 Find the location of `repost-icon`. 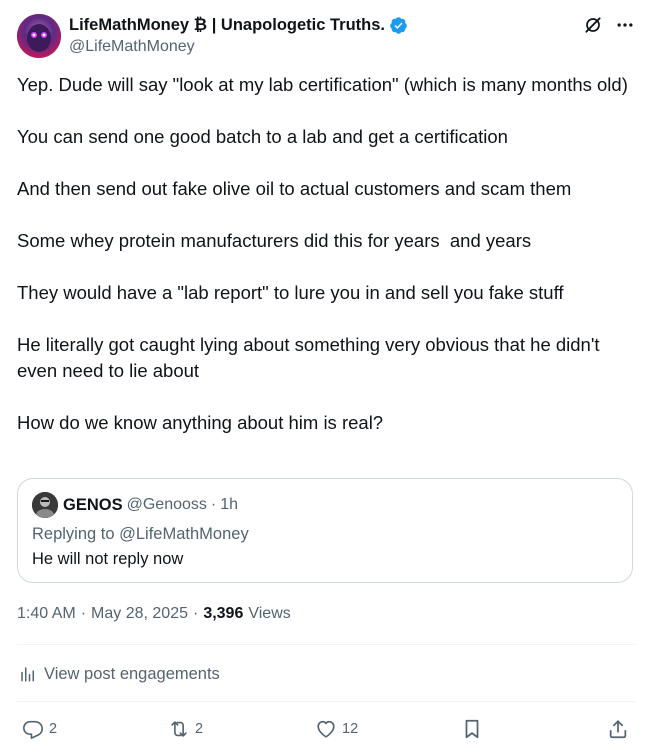

repost-icon is located at coordinates (179, 729).